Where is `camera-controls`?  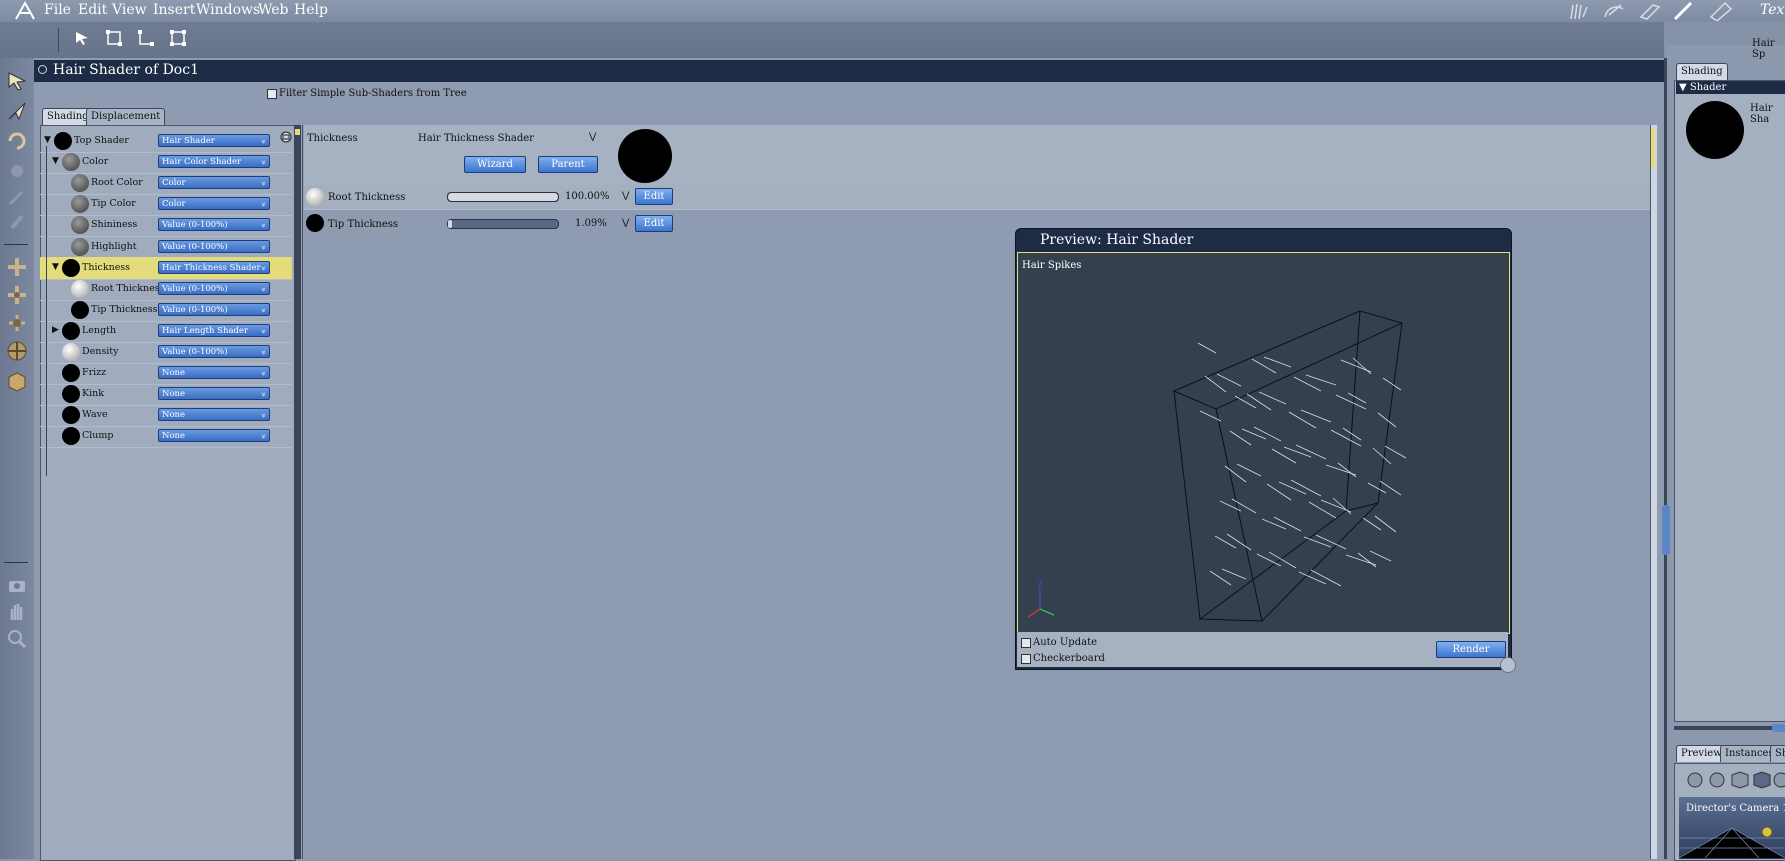
camera-controls is located at coordinates (1735, 780).